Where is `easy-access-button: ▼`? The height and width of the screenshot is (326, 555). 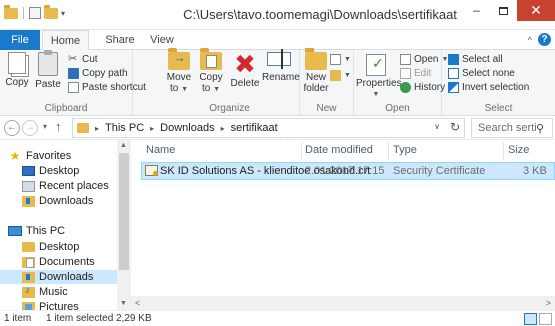
easy-access-button: ▼ is located at coordinates (340, 75).